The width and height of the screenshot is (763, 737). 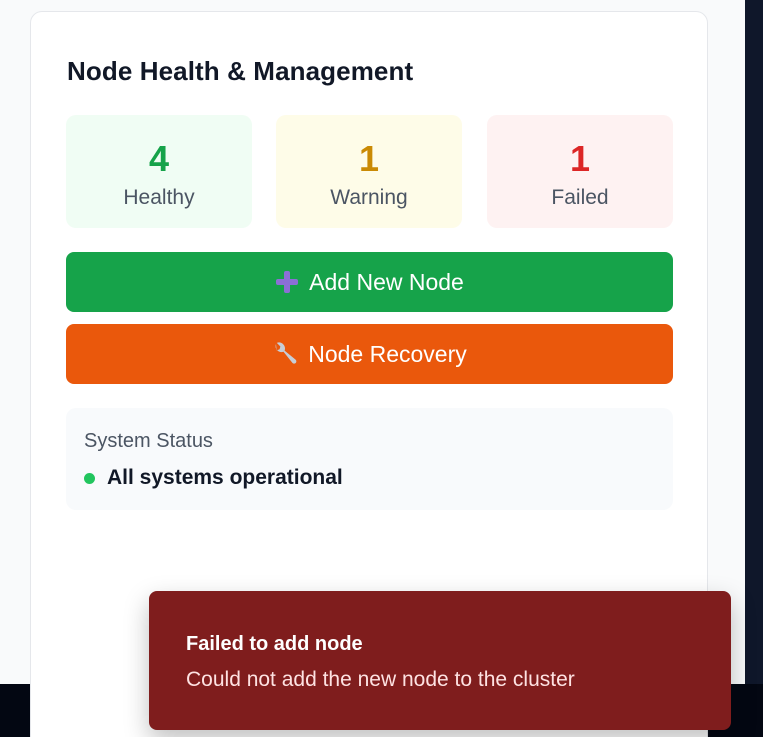 I want to click on healthy-count: 4, so click(x=159, y=158).